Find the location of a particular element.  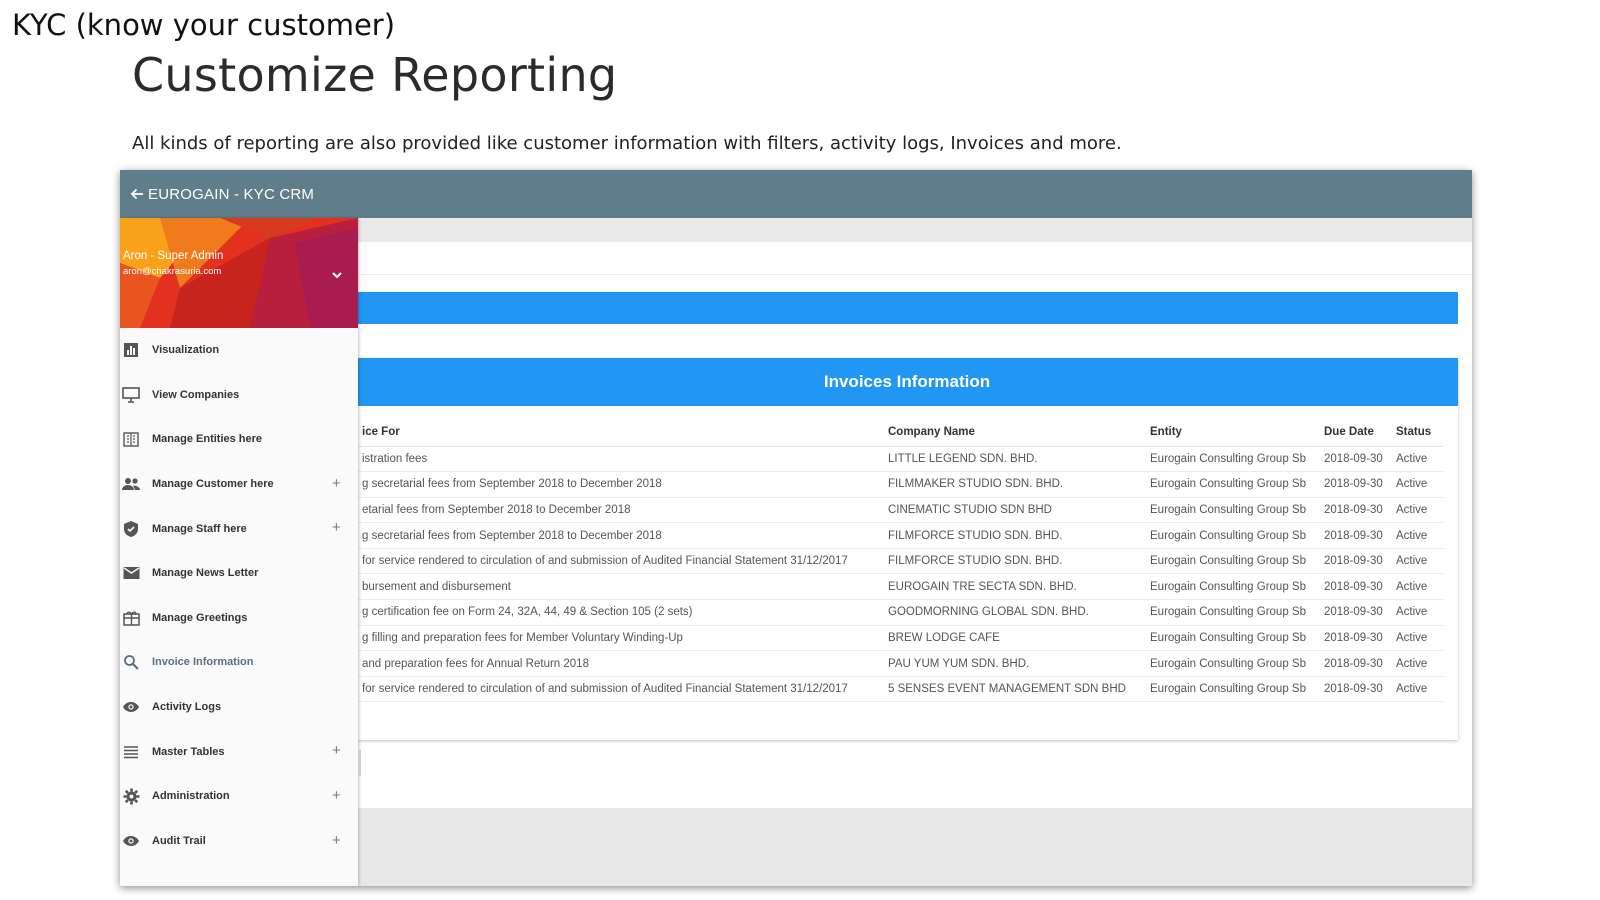

top-app-bar: EUROGAIN - KYC CRM is located at coordinates (796, 194).